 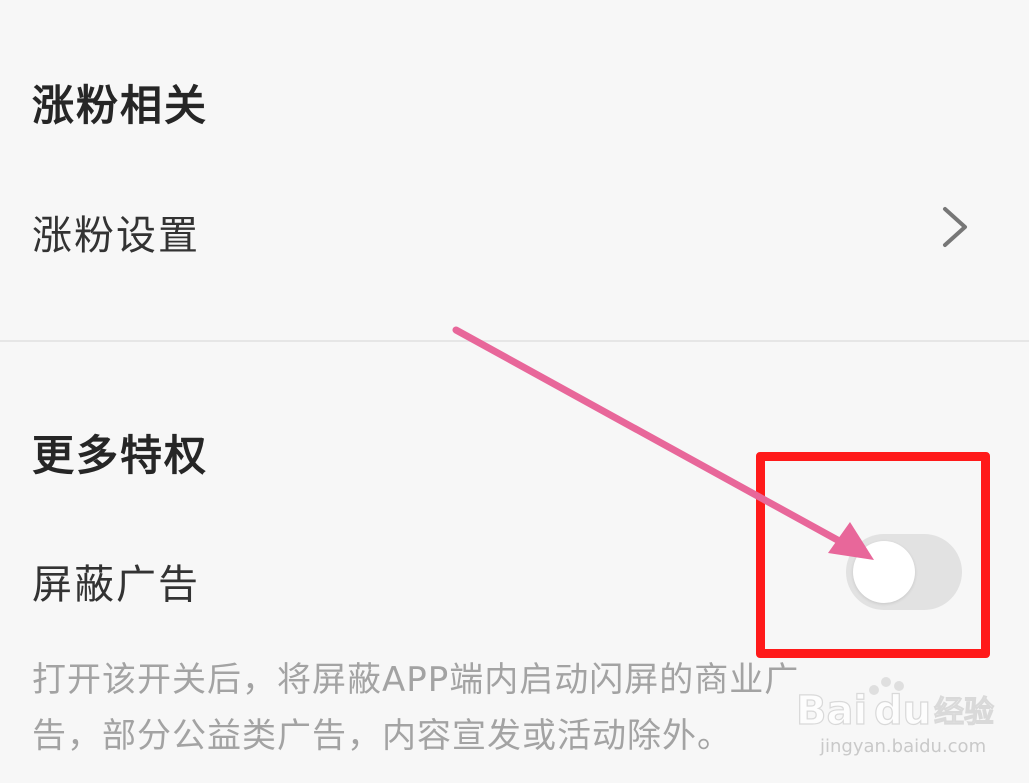 I want to click on section-divider, so click(x=514, y=341).